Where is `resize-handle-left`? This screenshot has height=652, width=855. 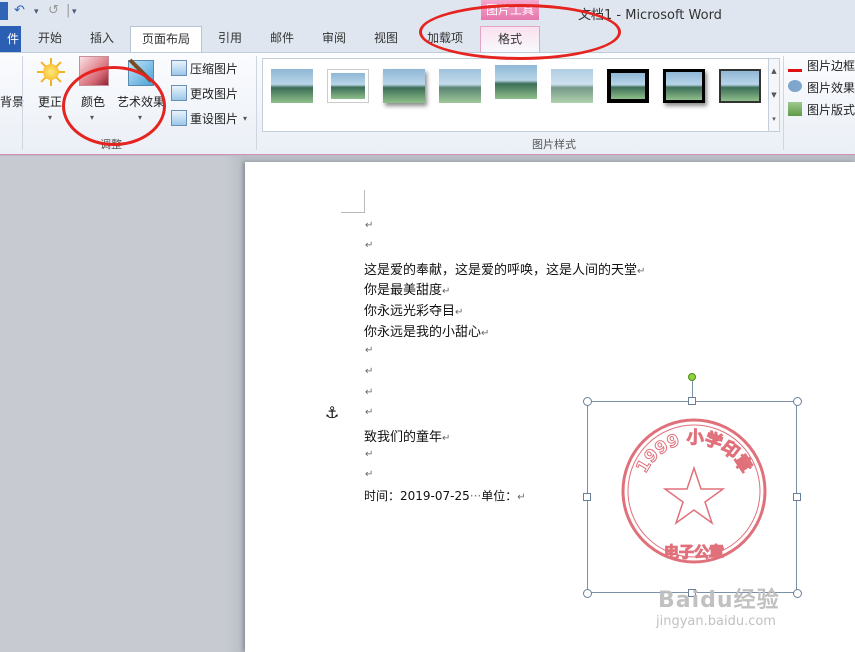
resize-handle-left is located at coordinates (587, 497).